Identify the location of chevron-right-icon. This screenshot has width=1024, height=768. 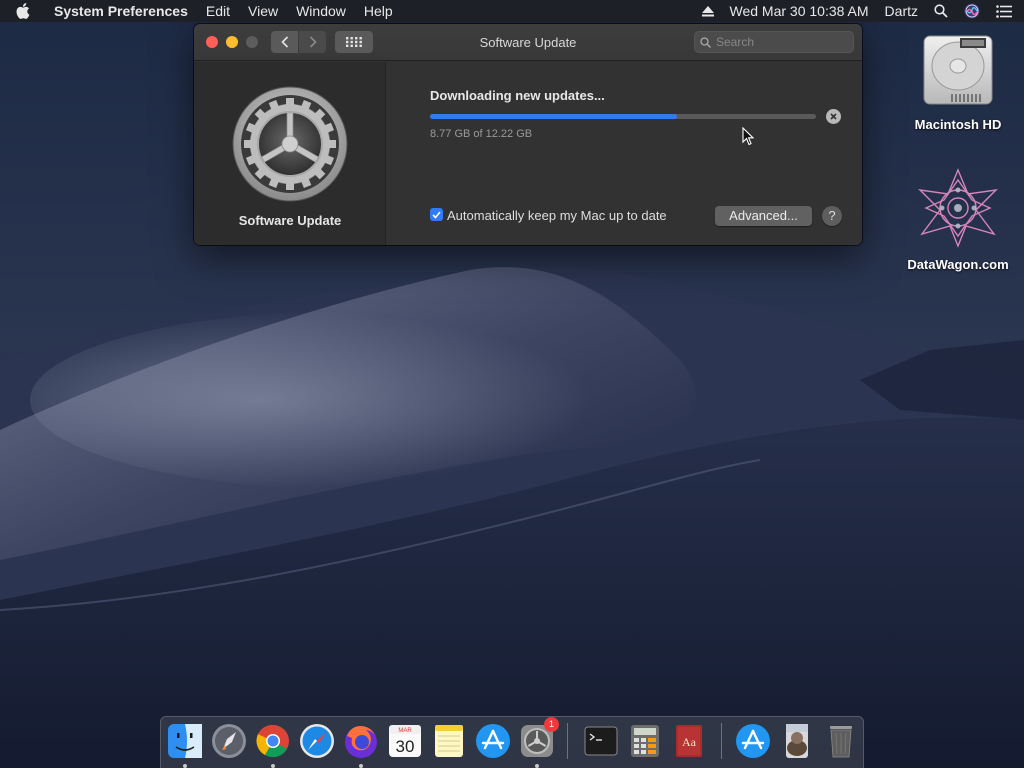
(313, 42).